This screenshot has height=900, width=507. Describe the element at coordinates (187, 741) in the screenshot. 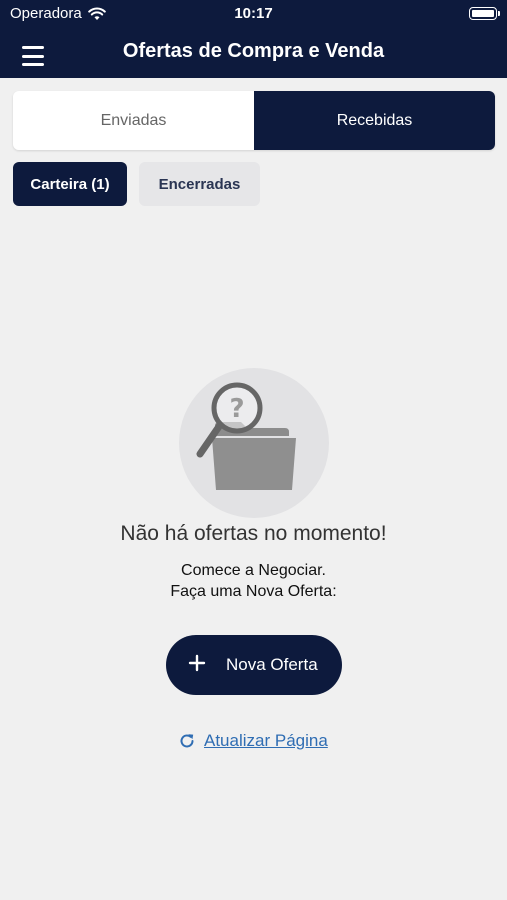

I see `refresh-icon` at that location.